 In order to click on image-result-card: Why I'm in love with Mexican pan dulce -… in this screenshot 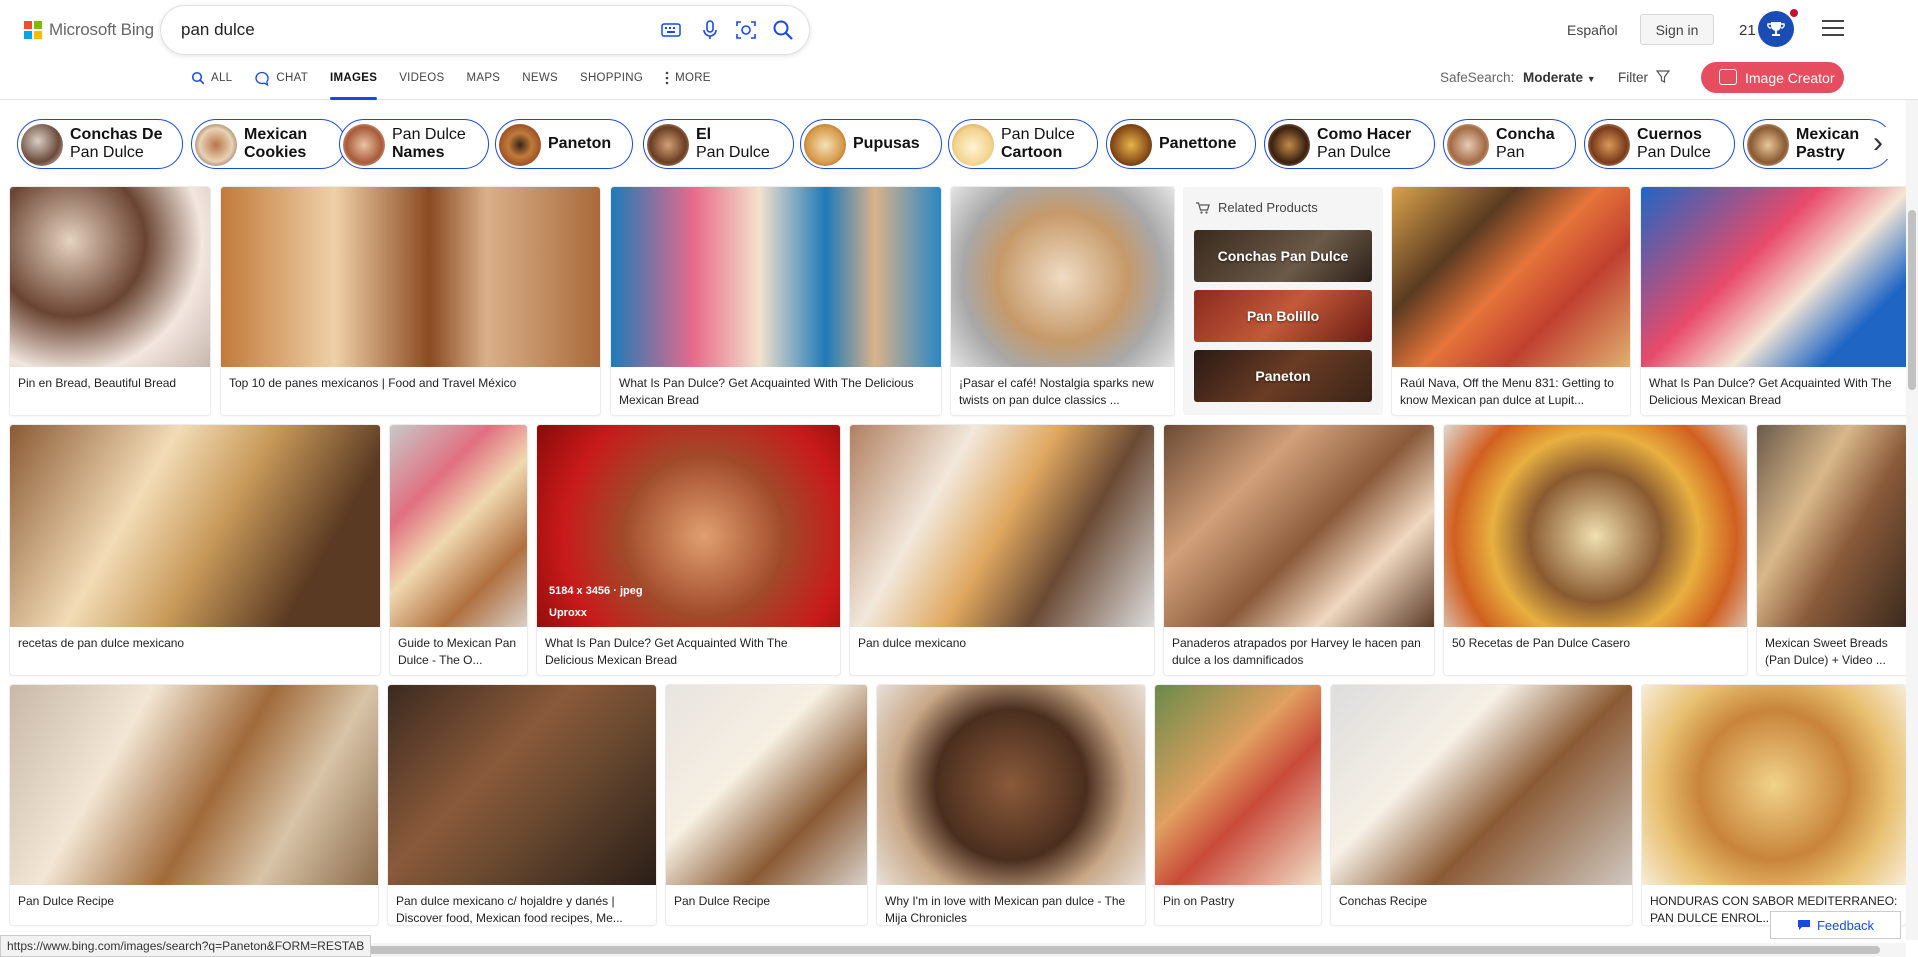, I will do `click(1011, 805)`.